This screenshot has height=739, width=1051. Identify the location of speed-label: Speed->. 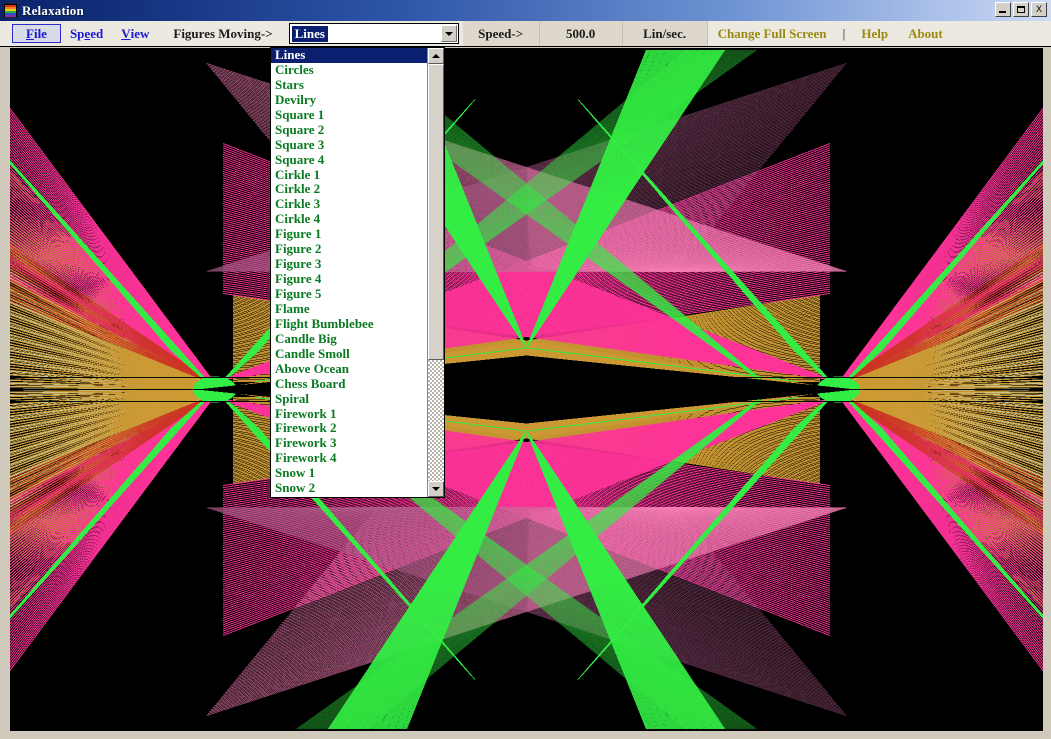
(501, 33).